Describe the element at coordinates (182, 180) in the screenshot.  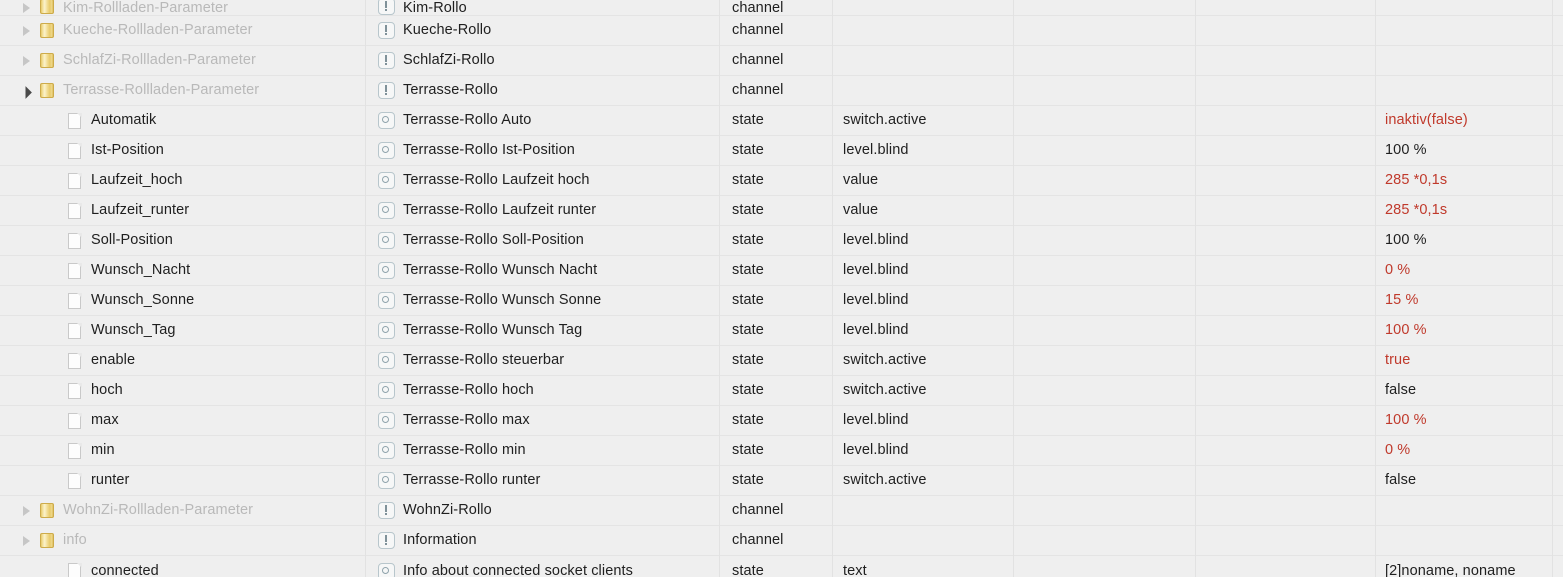
I see `cell-name: Laufzeit_hoch` at that location.